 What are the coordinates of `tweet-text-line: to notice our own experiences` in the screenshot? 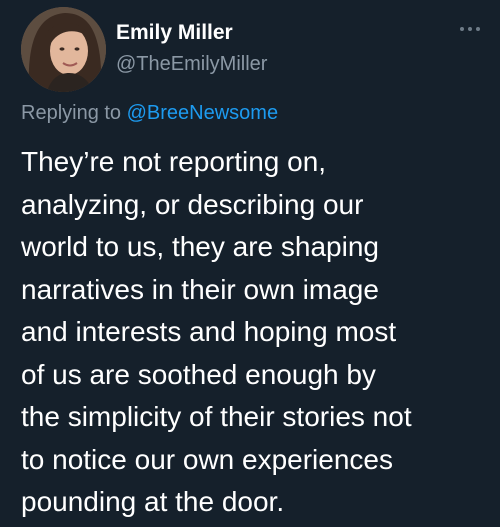 It's located at (207, 459).